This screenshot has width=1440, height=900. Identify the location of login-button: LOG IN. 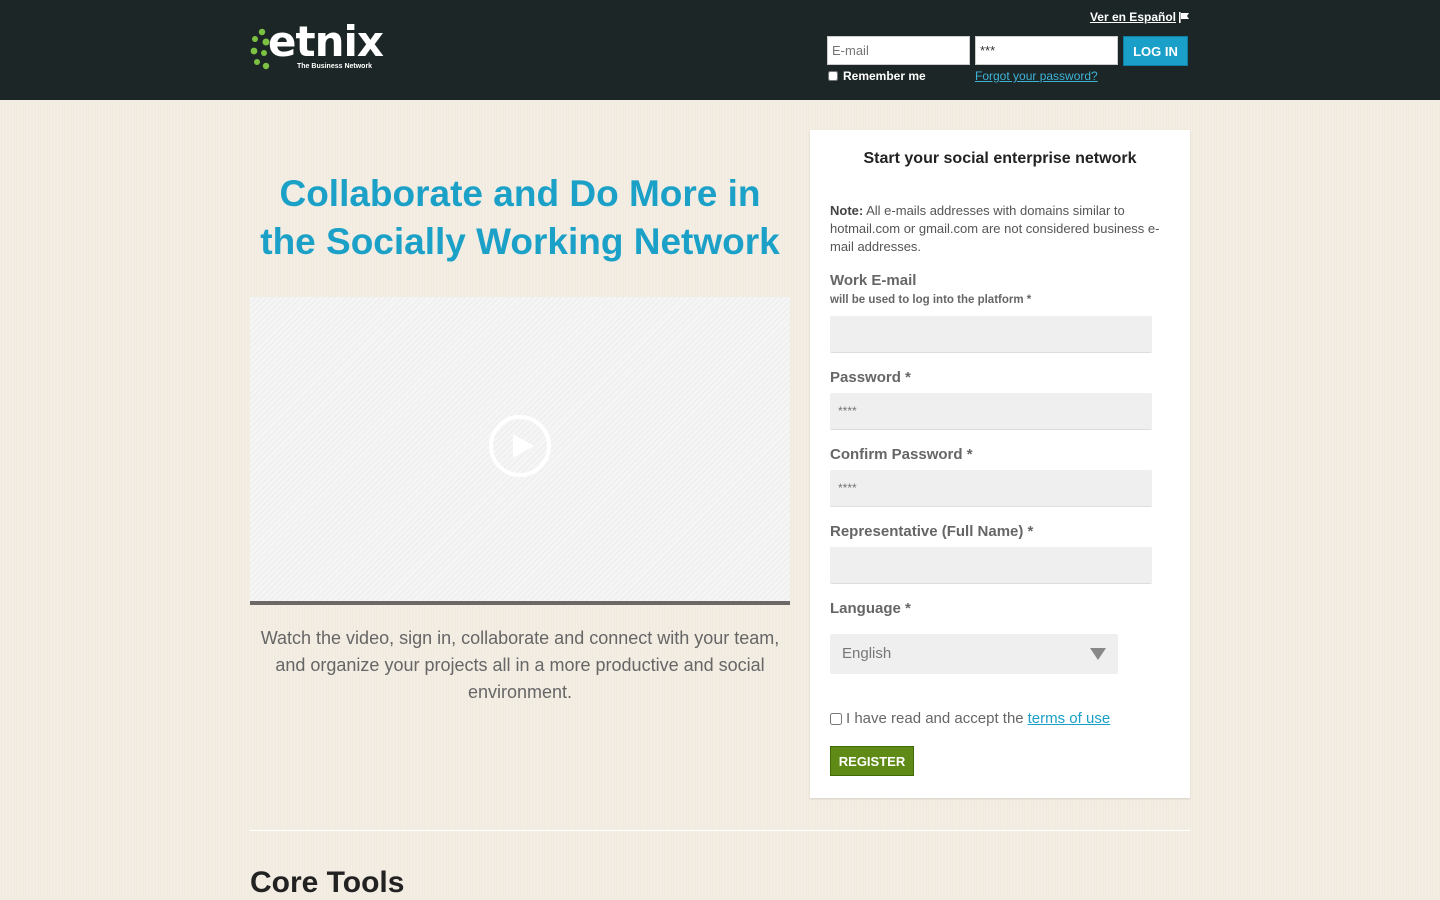
(1155, 51).